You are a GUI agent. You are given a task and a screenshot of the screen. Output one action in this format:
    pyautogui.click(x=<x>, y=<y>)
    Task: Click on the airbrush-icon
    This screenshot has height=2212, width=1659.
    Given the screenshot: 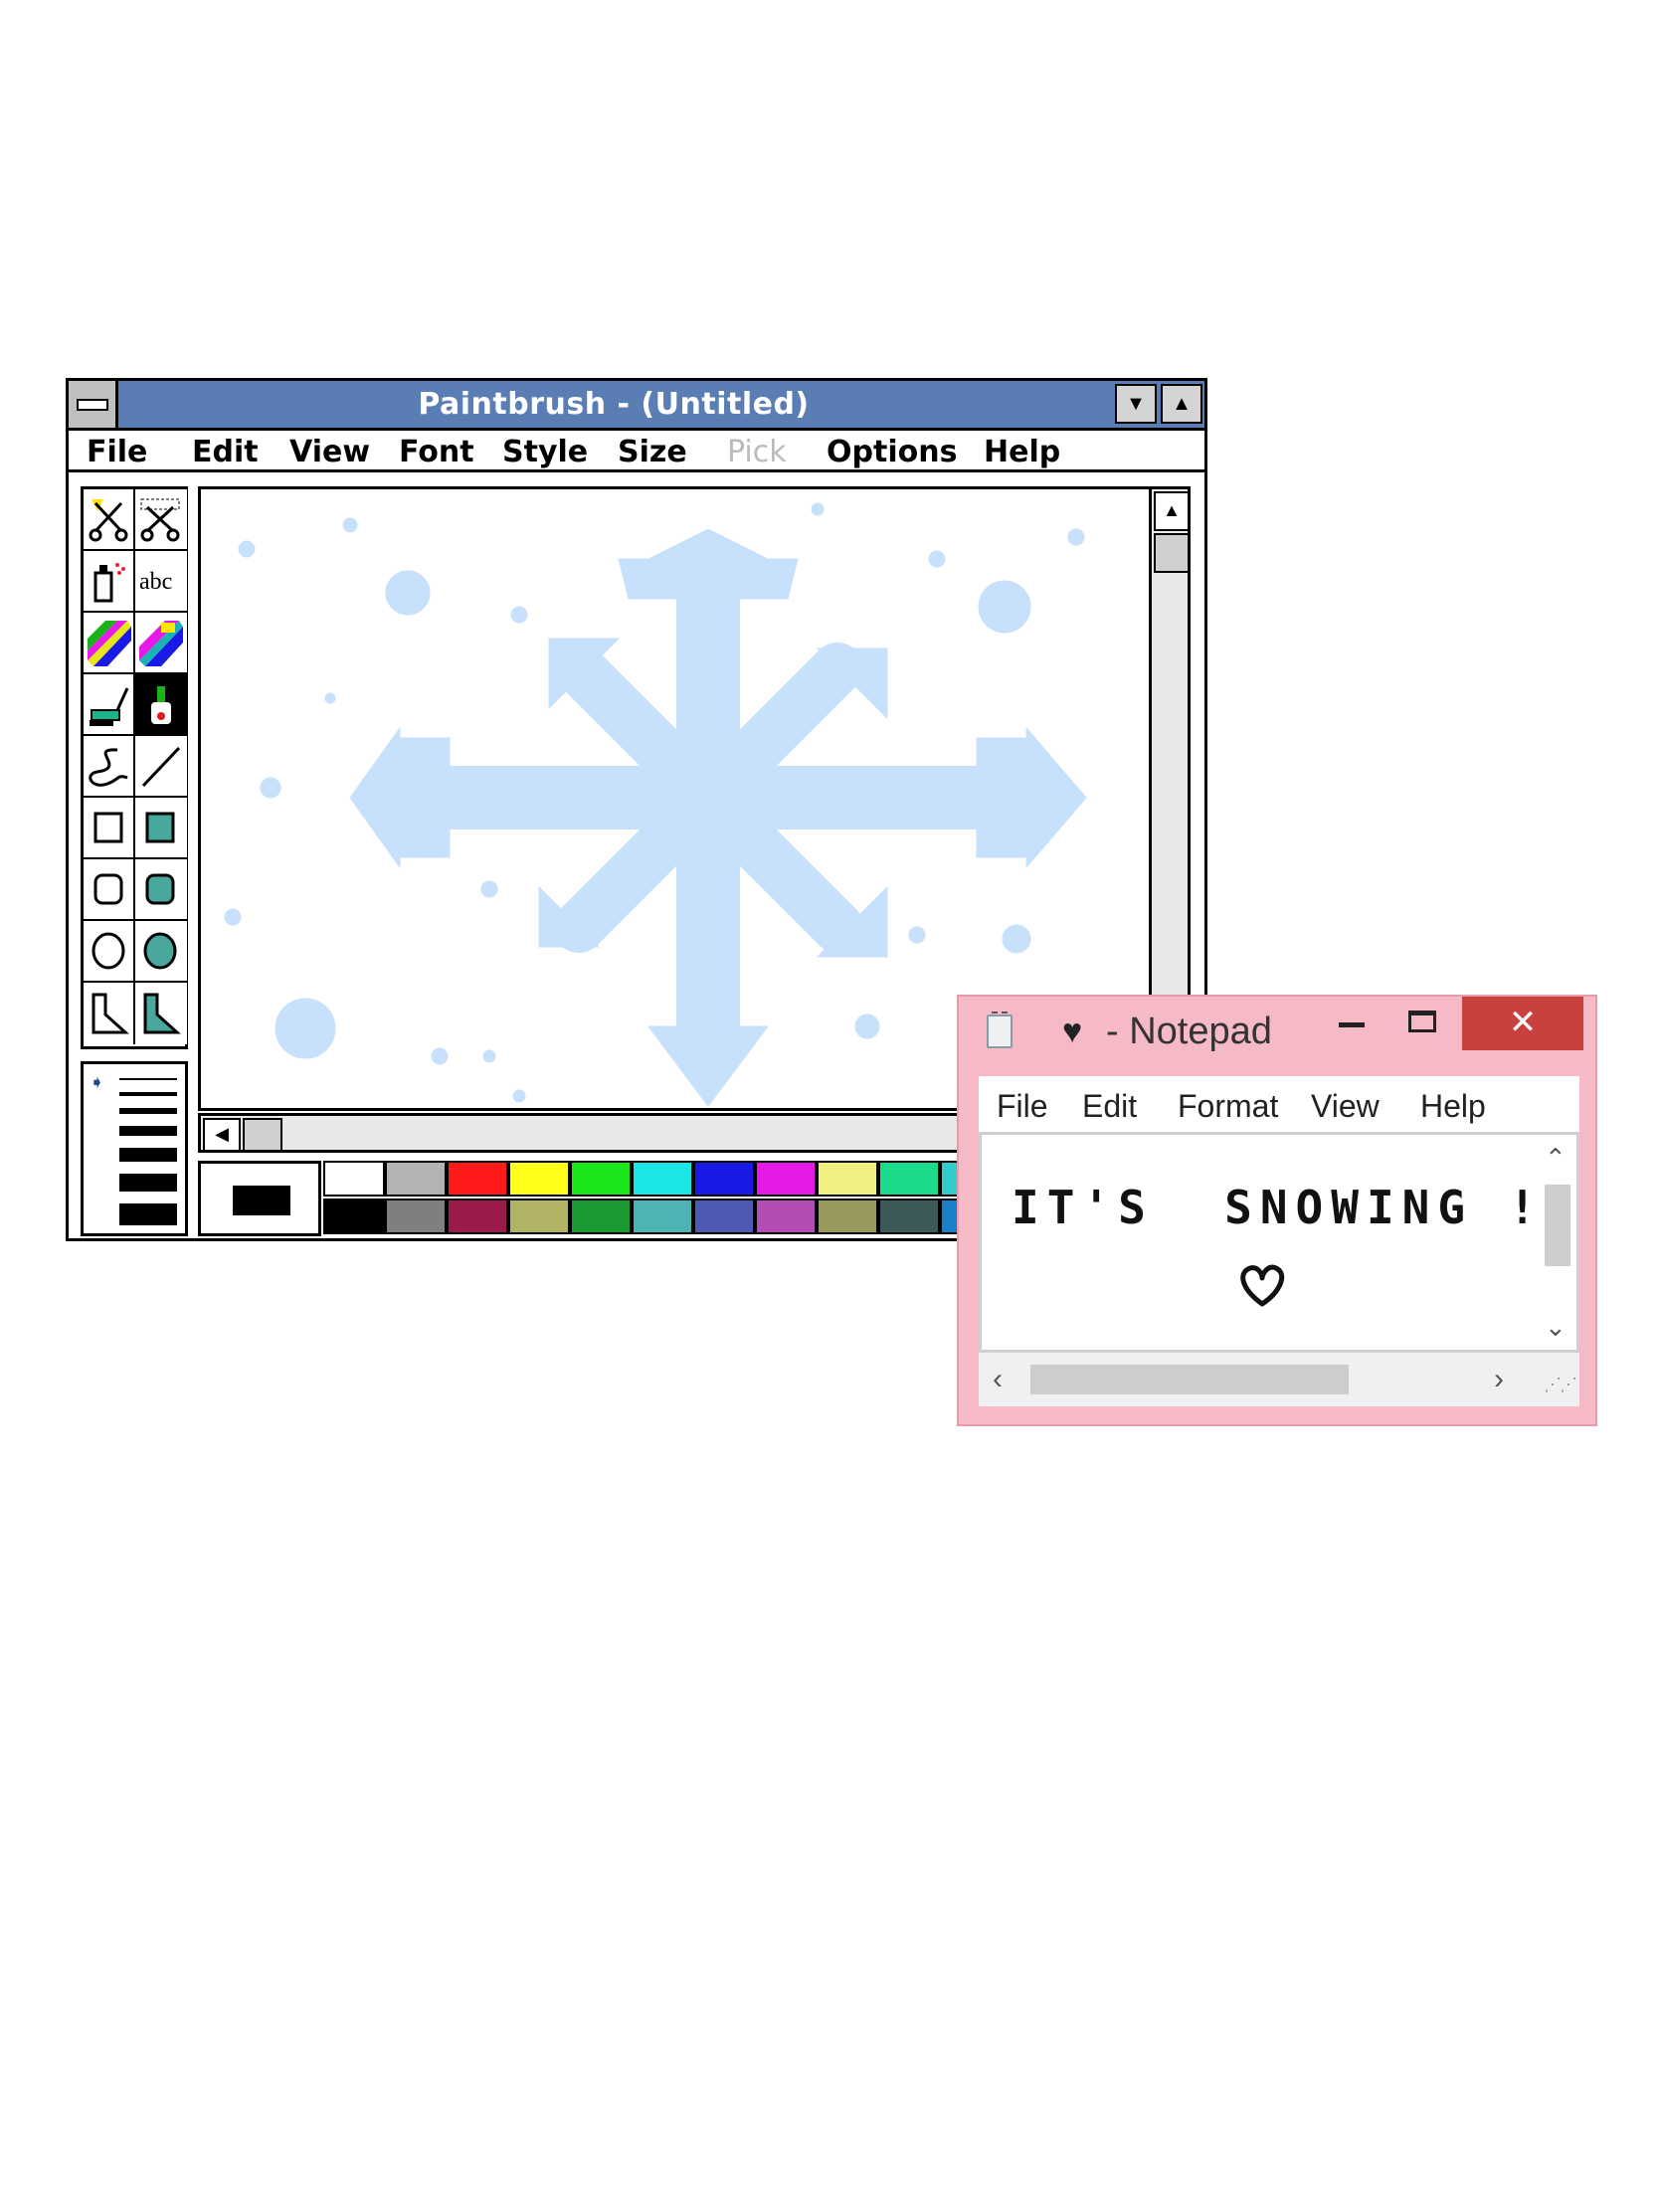 What is the action you would take?
    pyautogui.click(x=109, y=583)
    